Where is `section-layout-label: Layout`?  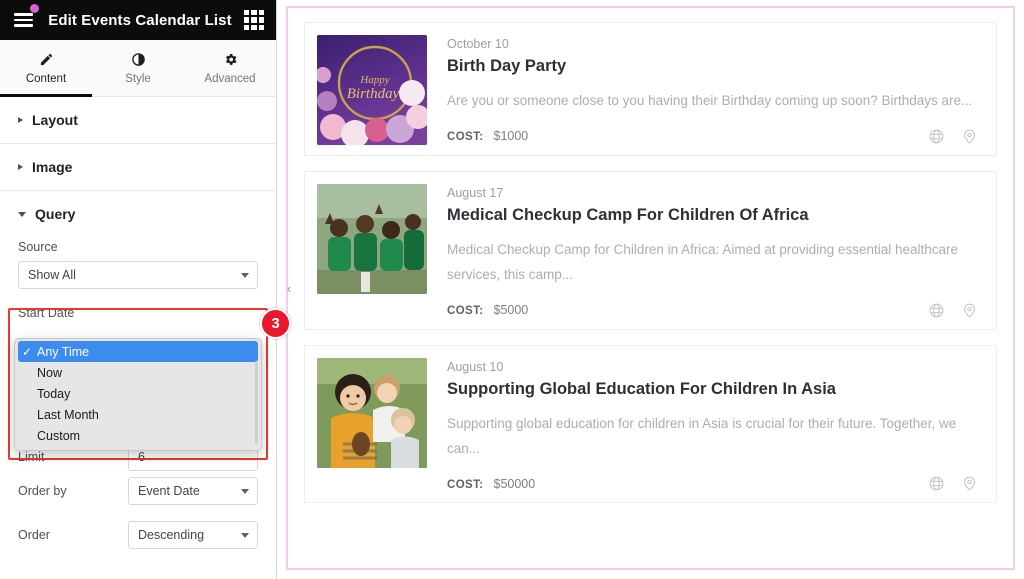 section-layout-label: Layout is located at coordinates (55, 120).